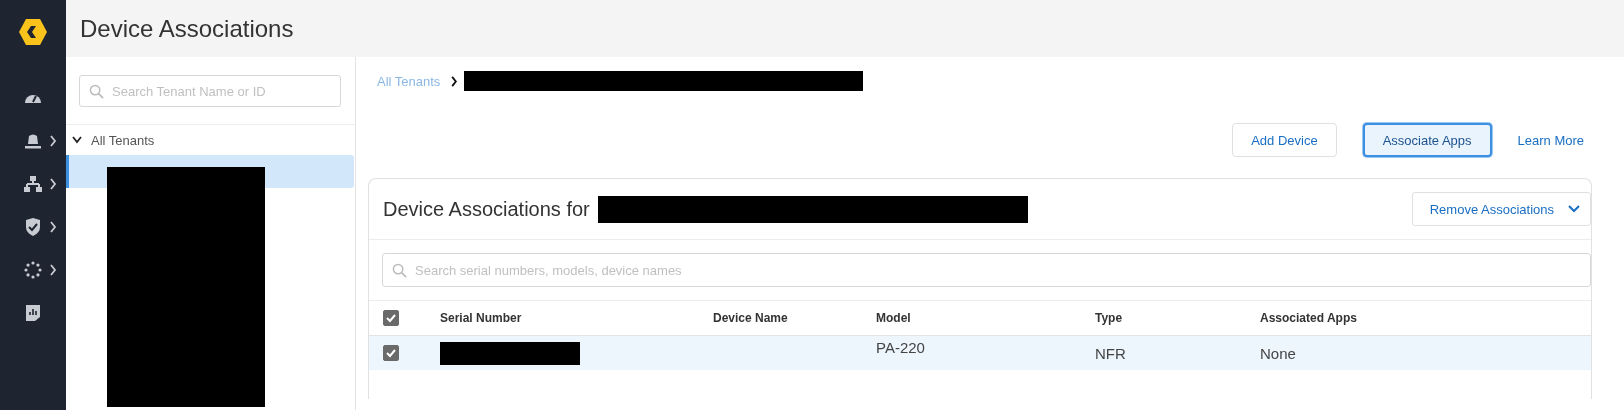 This screenshot has width=1624, height=410. Describe the element at coordinates (187, 28) in the screenshot. I see `page-title: Device Associations` at that location.